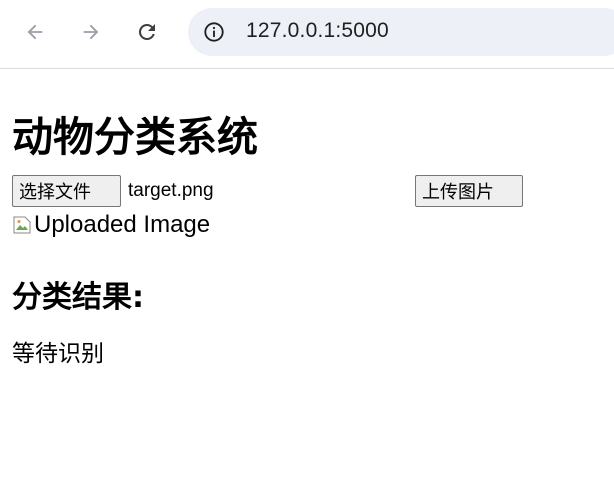 The width and height of the screenshot is (614, 496). I want to click on choose-file-button: 选择文件, so click(66, 191).